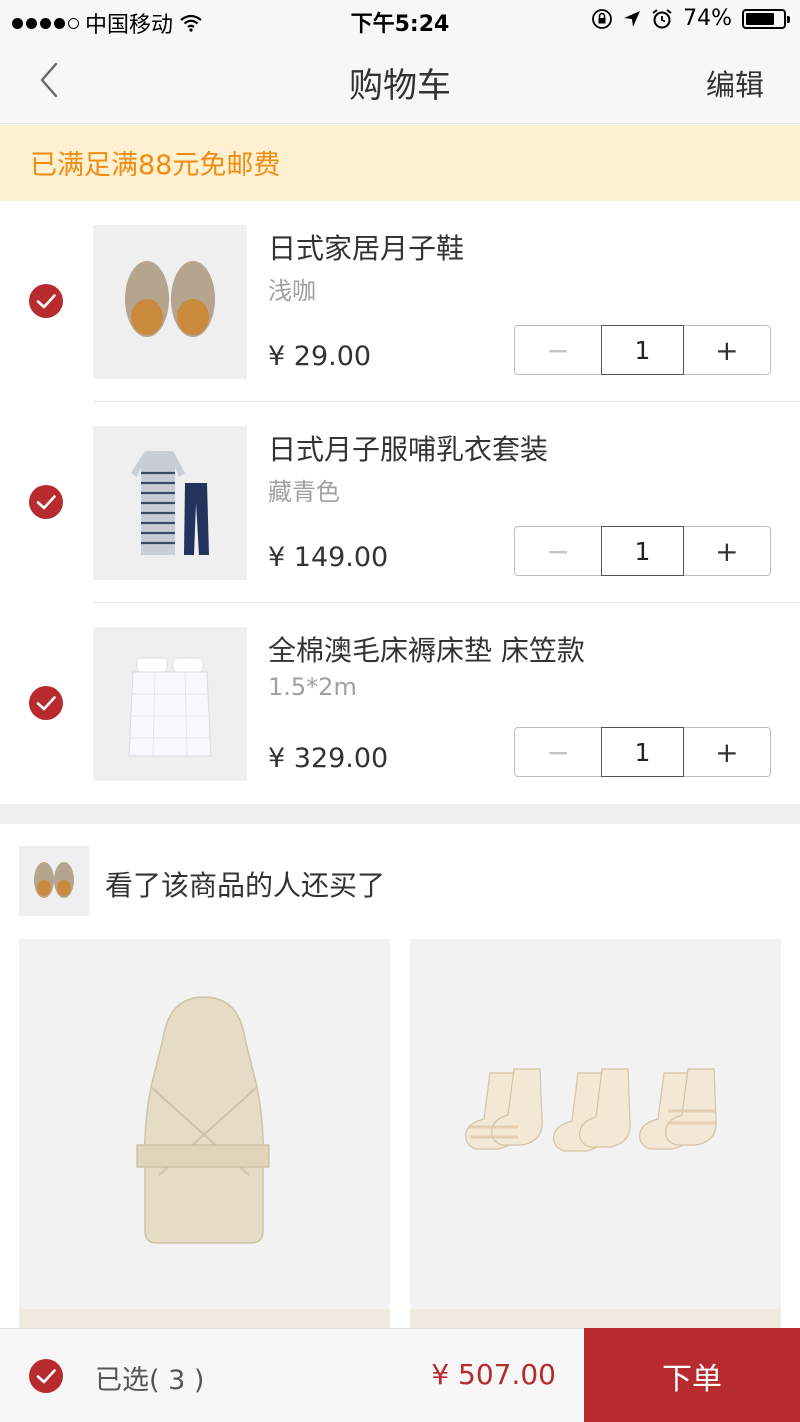 This screenshot has height=1422, width=800. Describe the element at coordinates (328, 758) in the screenshot. I see `item-price: ¥ 329.00` at that location.